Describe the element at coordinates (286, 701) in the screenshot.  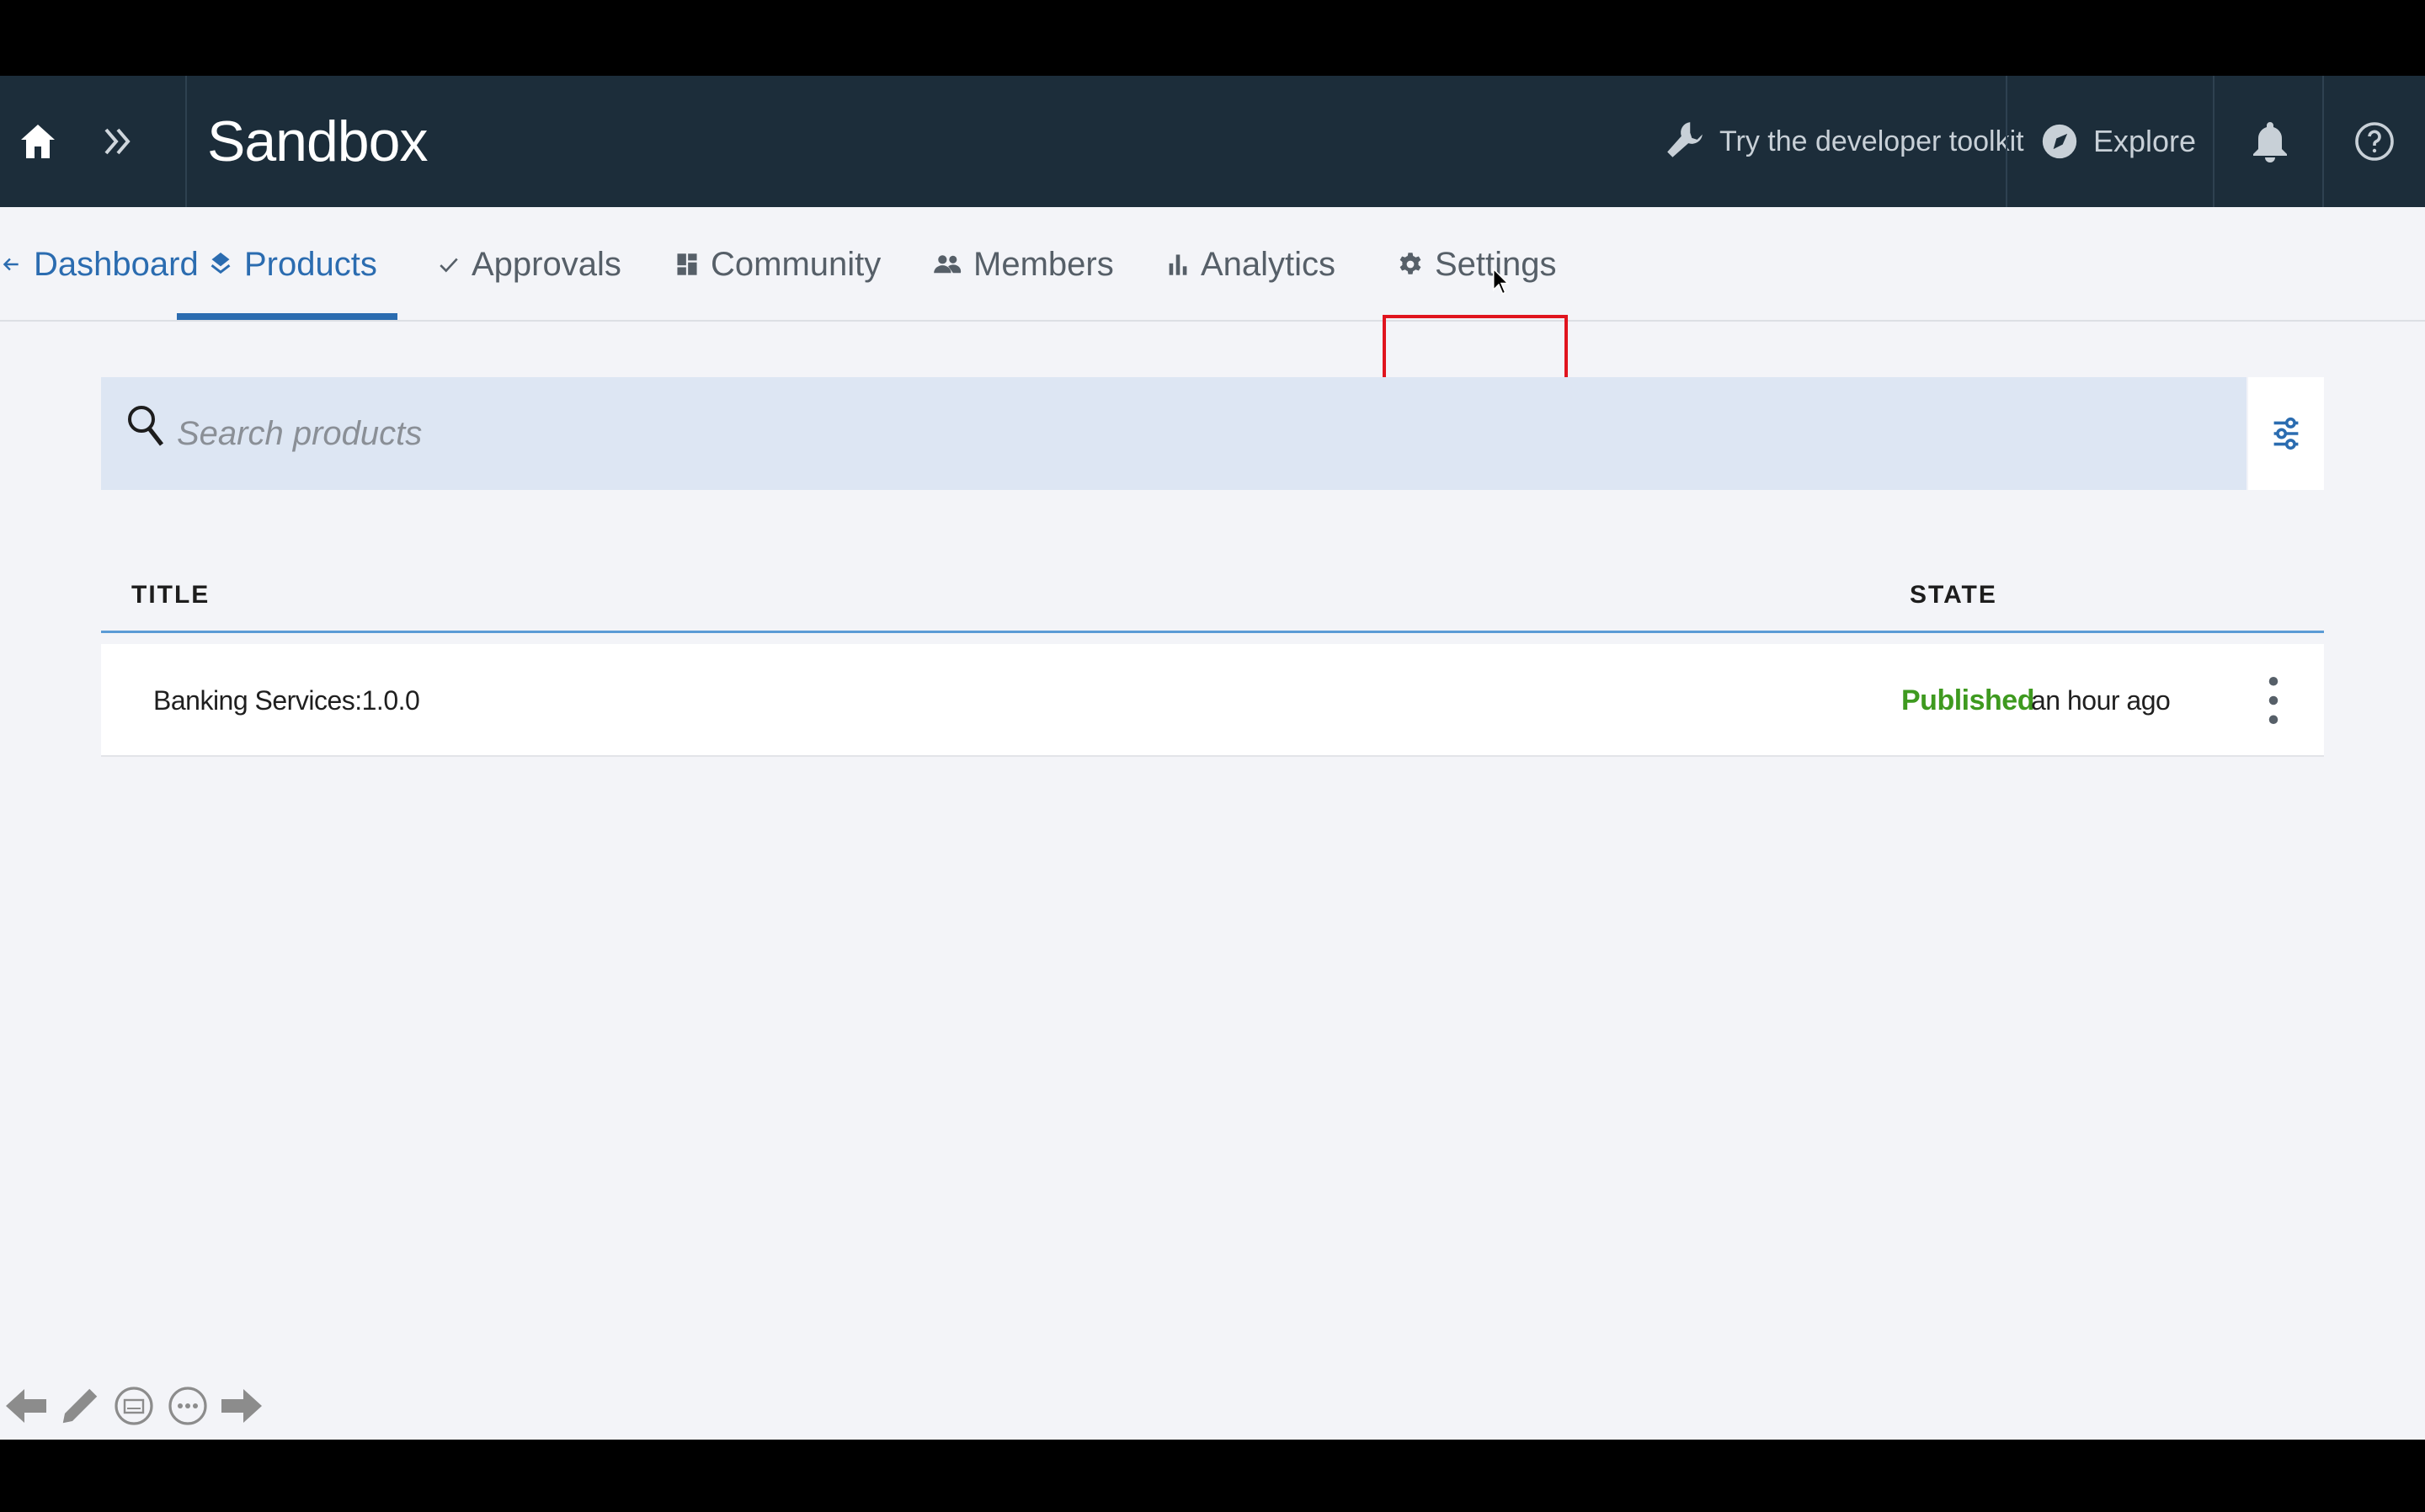
I see `product-title: Banking Services:1.0.0` at that location.